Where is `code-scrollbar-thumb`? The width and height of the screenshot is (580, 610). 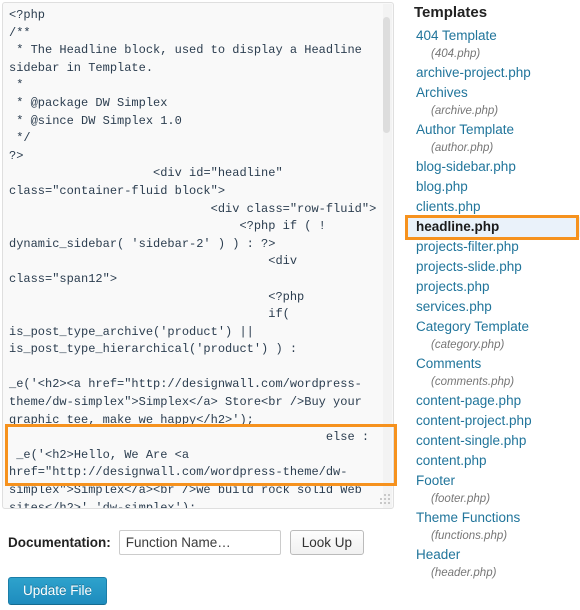
code-scrollbar-thumb is located at coordinates (386, 75).